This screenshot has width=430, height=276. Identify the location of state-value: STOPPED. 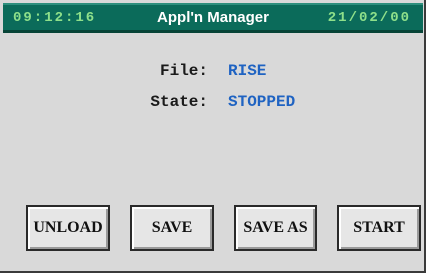
(262, 102).